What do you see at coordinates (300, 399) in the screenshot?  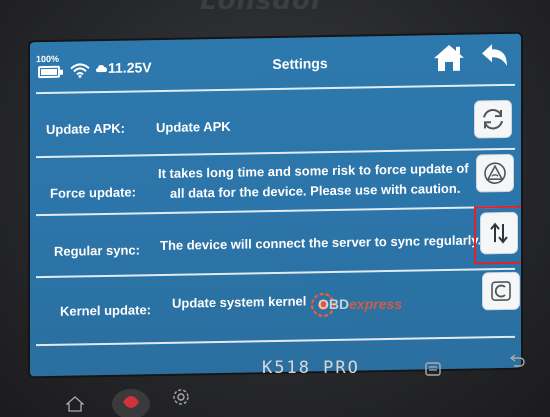 I see `bottom-dock` at bounding box center [300, 399].